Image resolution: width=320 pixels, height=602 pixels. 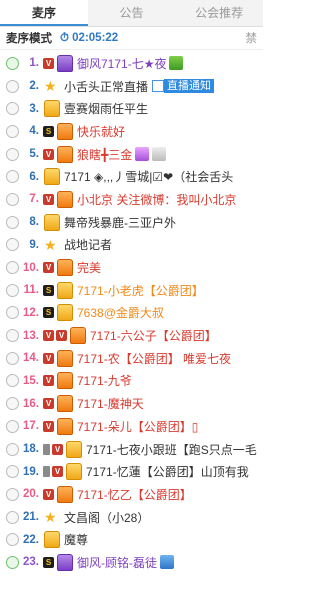 I want to click on user-name: 7171-七夜小跟班【跑S只点一毛, so click(x=171, y=449).